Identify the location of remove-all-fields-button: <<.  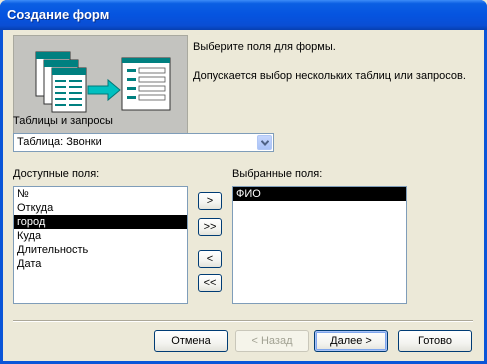
(210, 283).